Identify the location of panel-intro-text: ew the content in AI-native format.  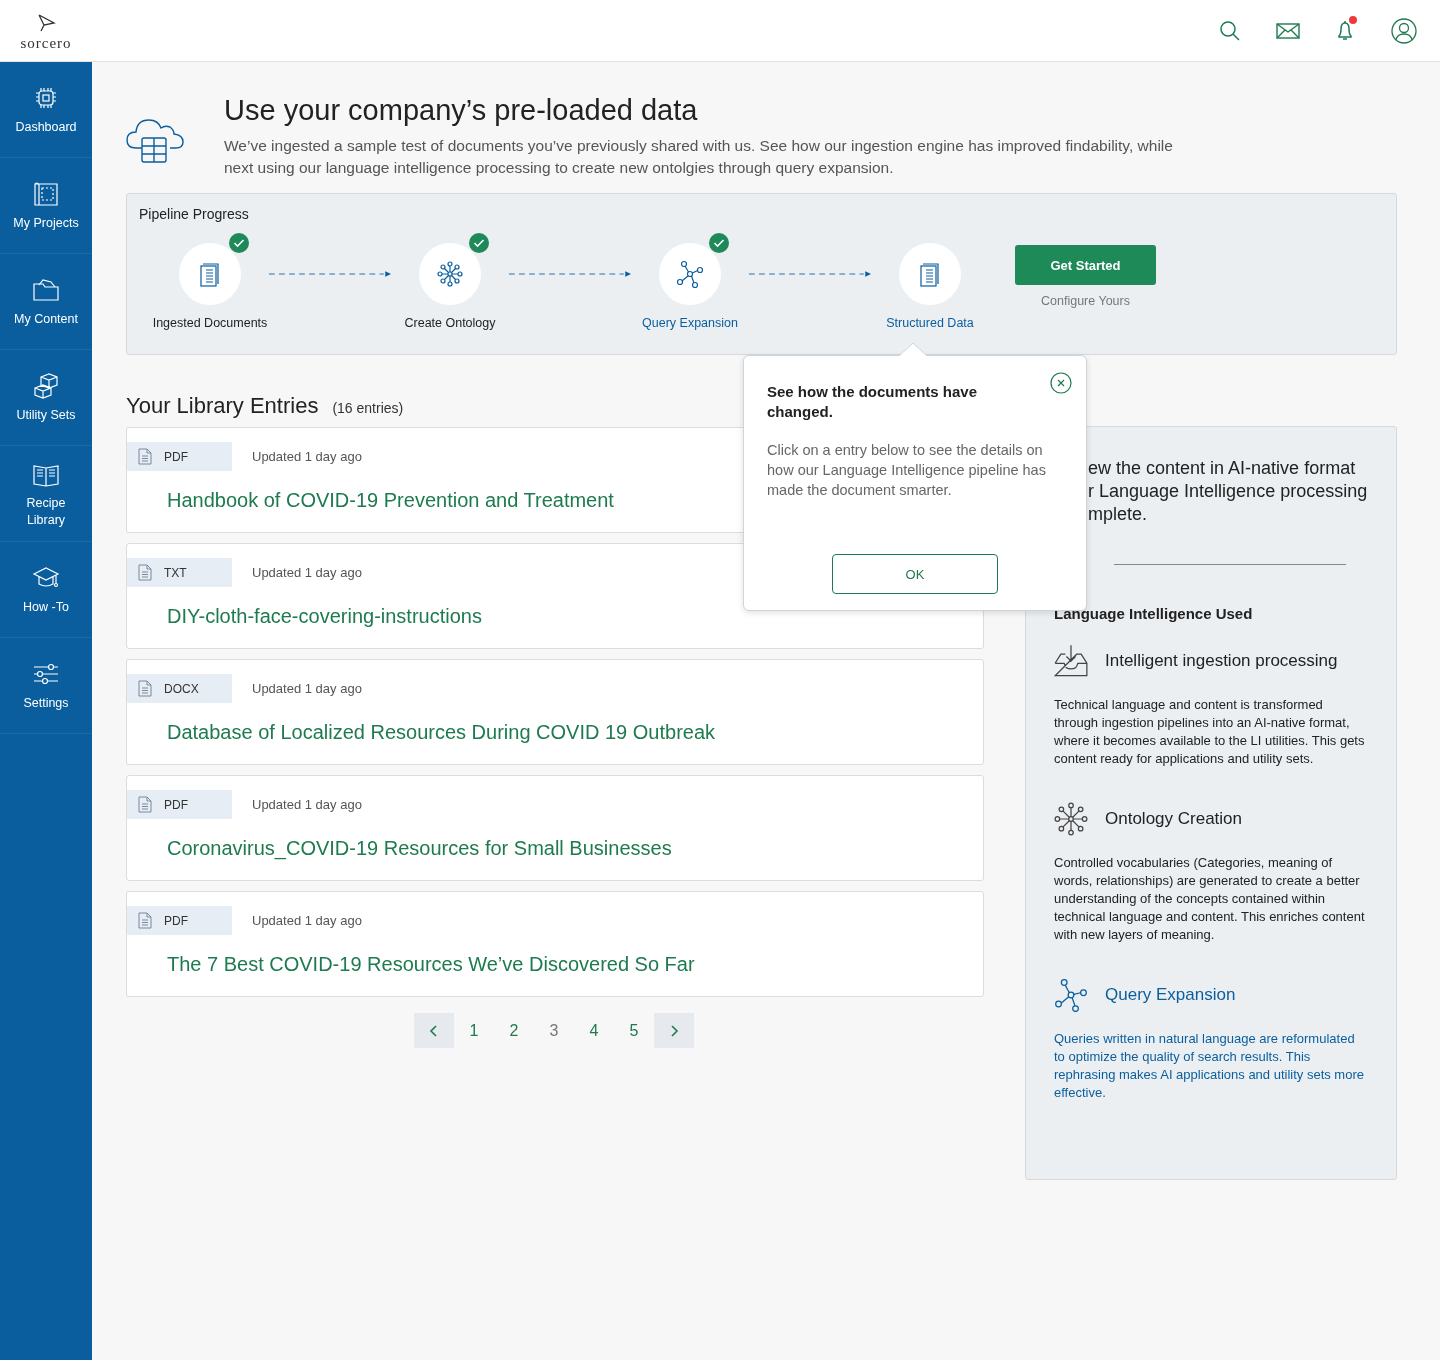
(1222, 468).